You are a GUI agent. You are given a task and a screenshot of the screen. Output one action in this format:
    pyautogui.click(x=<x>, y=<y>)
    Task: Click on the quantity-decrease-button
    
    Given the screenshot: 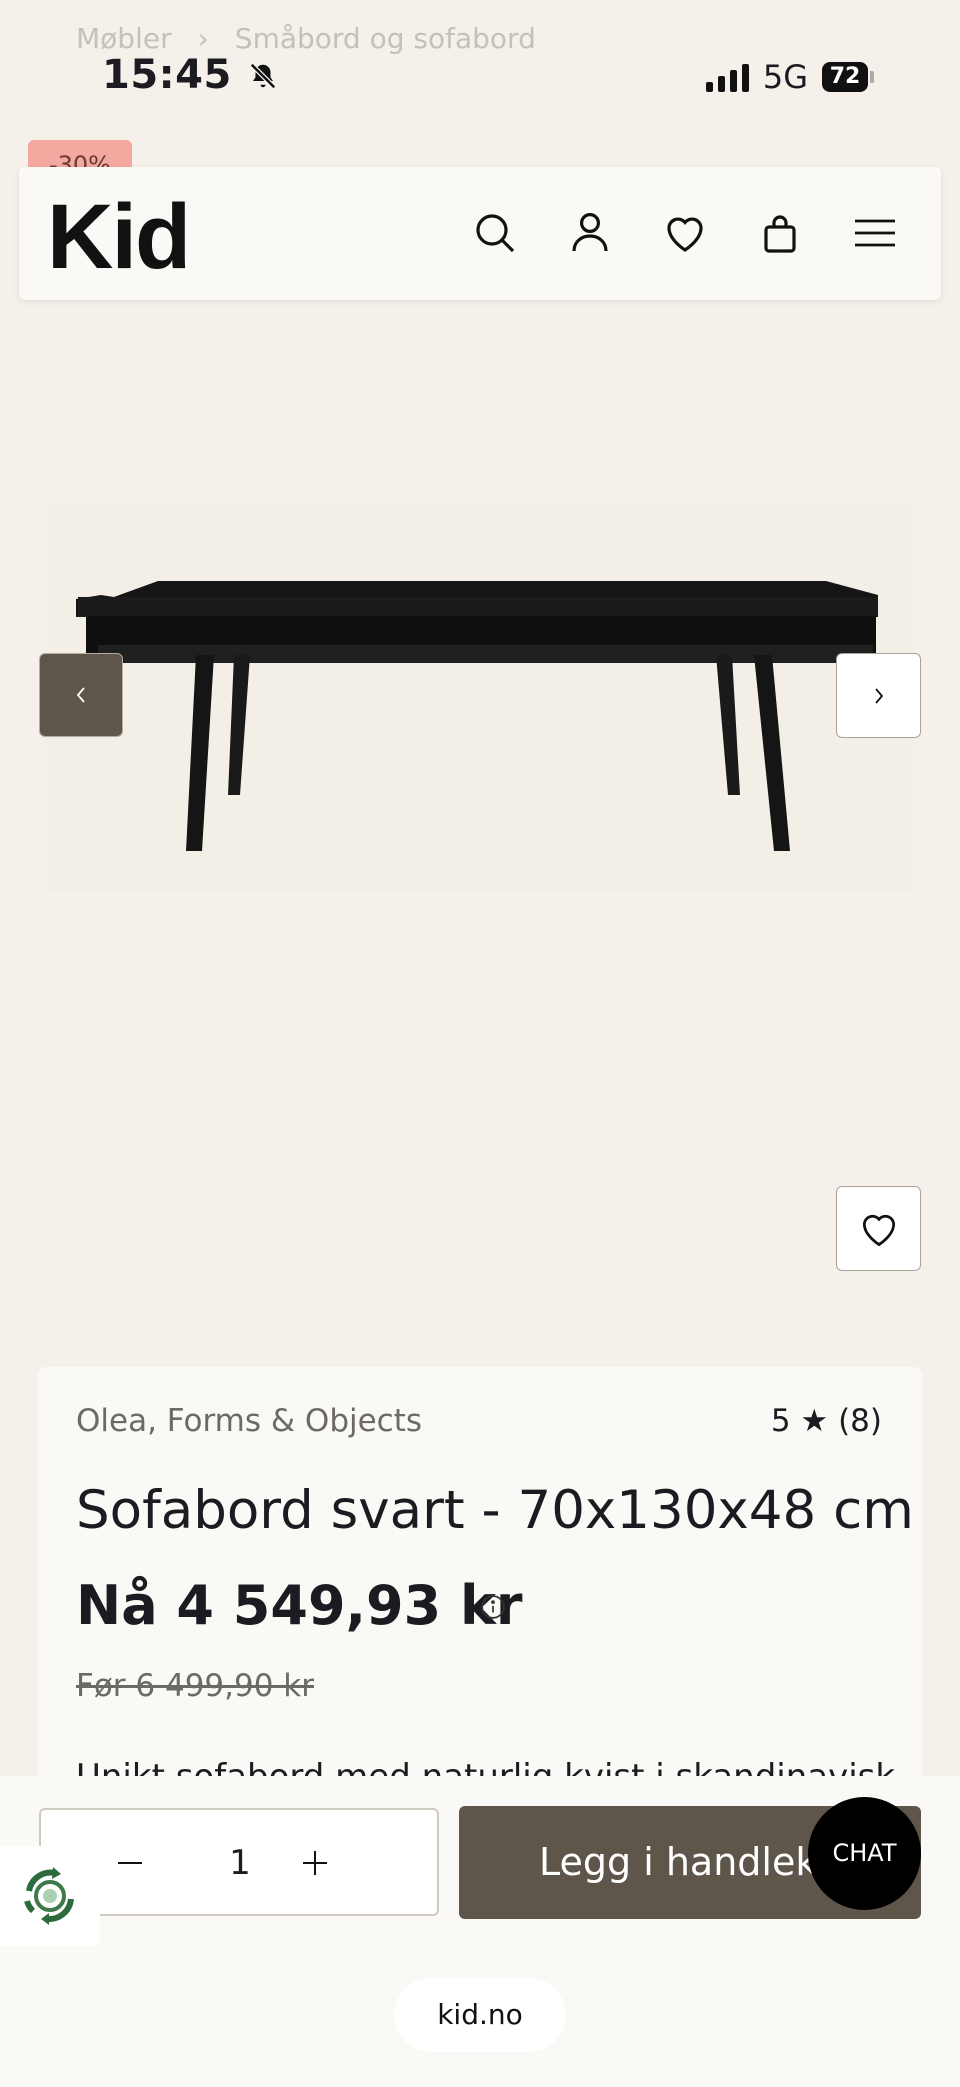 What is the action you would take?
    pyautogui.click(x=130, y=1863)
    